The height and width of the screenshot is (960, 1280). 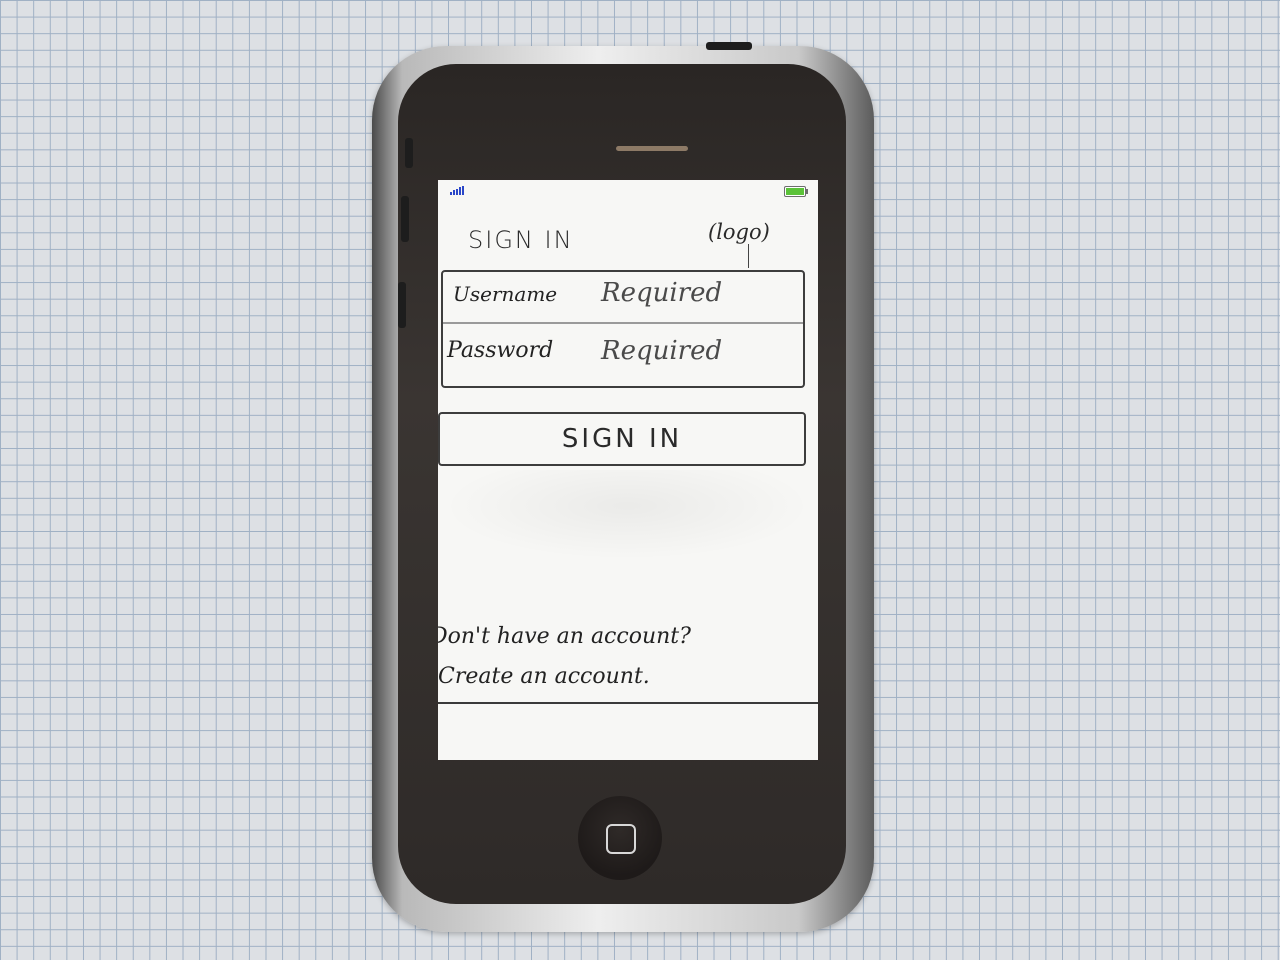 I want to click on username-row: Username Required, so click(x=623, y=297).